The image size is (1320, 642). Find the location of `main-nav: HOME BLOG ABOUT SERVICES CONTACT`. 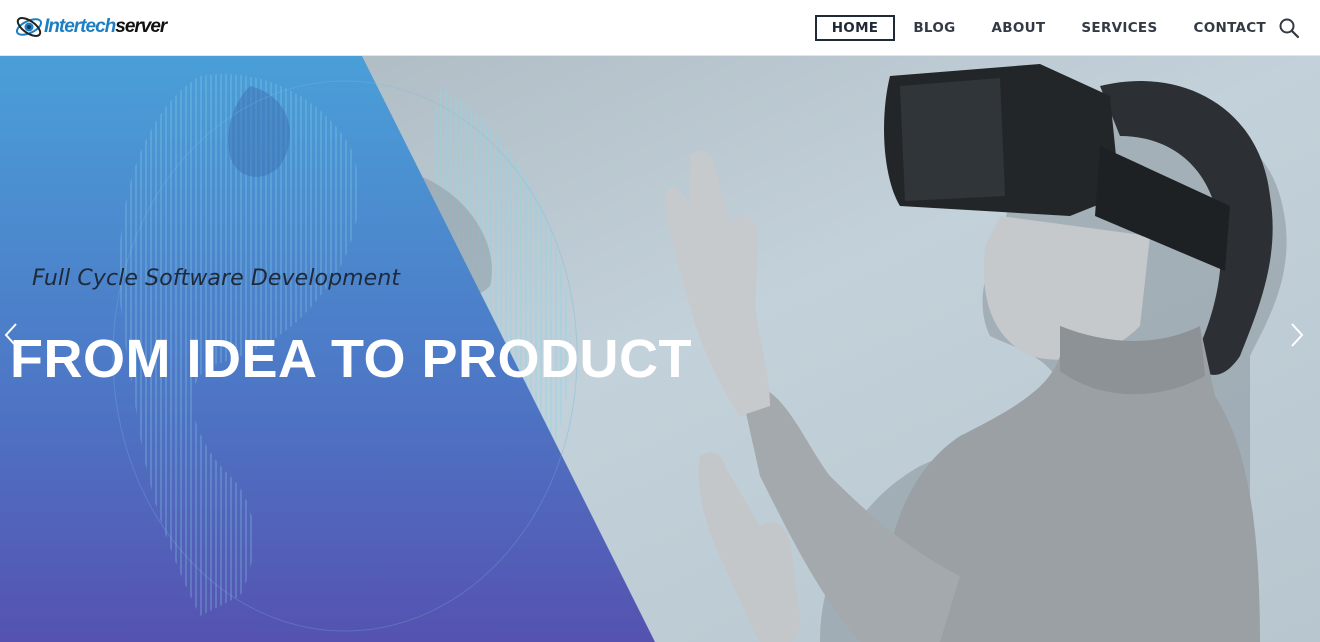

main-nav: HOME BLOG ABOUT SERVICES CONTACT is located at coordinates (1040, 28).